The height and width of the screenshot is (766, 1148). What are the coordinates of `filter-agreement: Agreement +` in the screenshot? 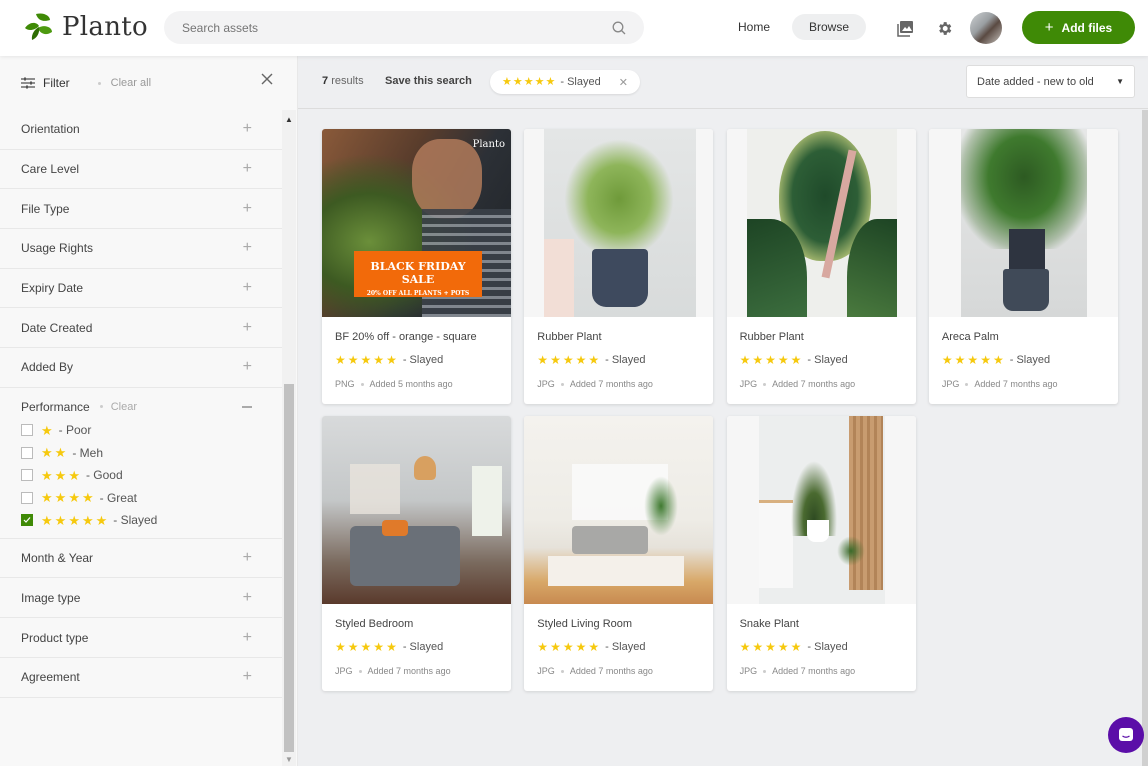 It's located at (141, 678).